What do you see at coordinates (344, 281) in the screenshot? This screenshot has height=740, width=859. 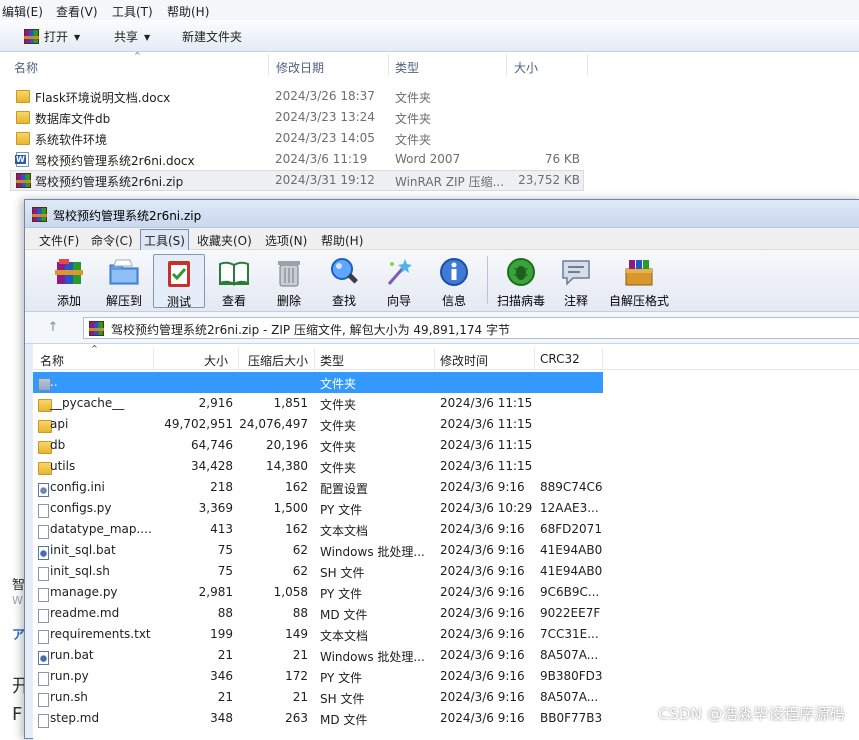 I see `find-button: 查找` at bounding box center [344, 281].